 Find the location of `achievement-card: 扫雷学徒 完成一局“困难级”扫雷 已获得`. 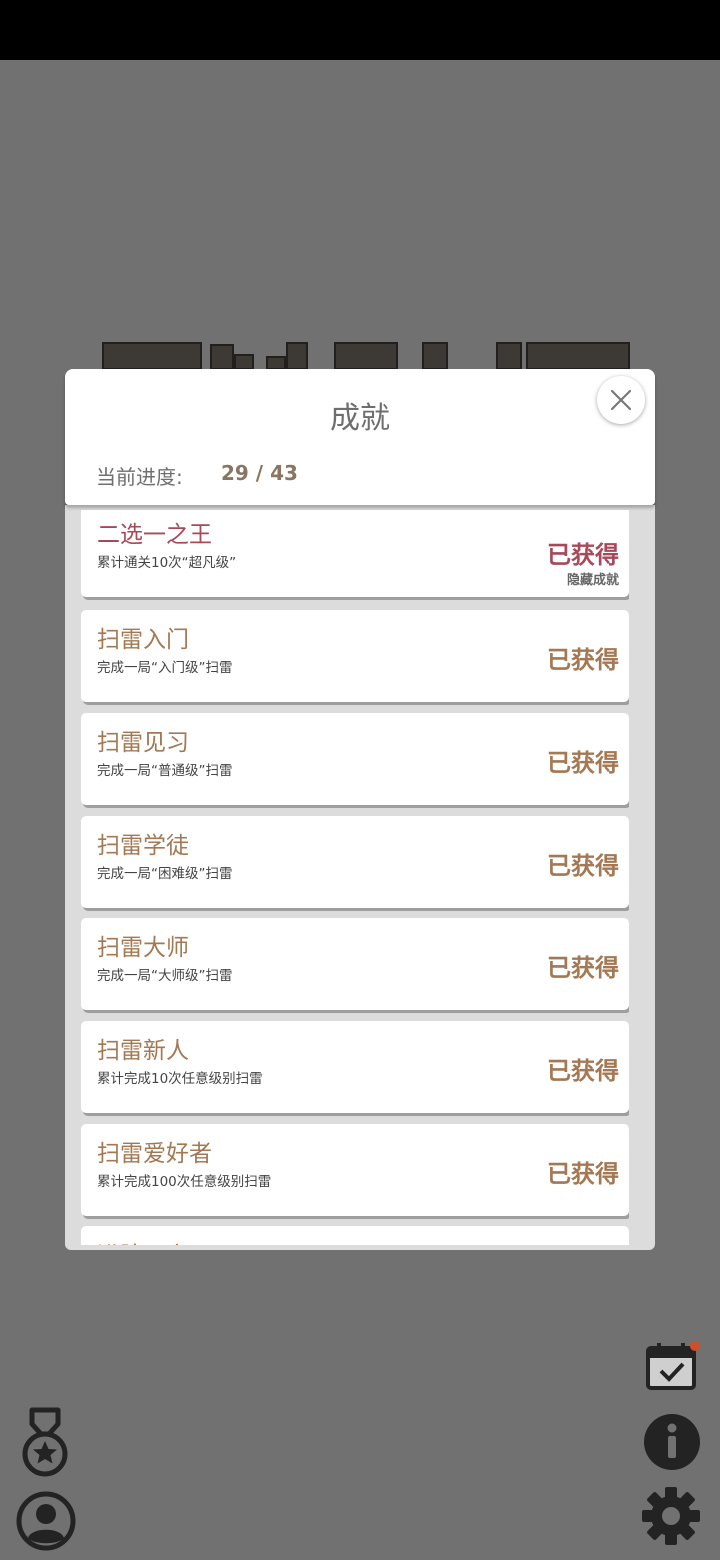

achievement-card: 扫雷学徒 完成一局“困难级”扫雷 已获得 is located at coordinates (355, 862).